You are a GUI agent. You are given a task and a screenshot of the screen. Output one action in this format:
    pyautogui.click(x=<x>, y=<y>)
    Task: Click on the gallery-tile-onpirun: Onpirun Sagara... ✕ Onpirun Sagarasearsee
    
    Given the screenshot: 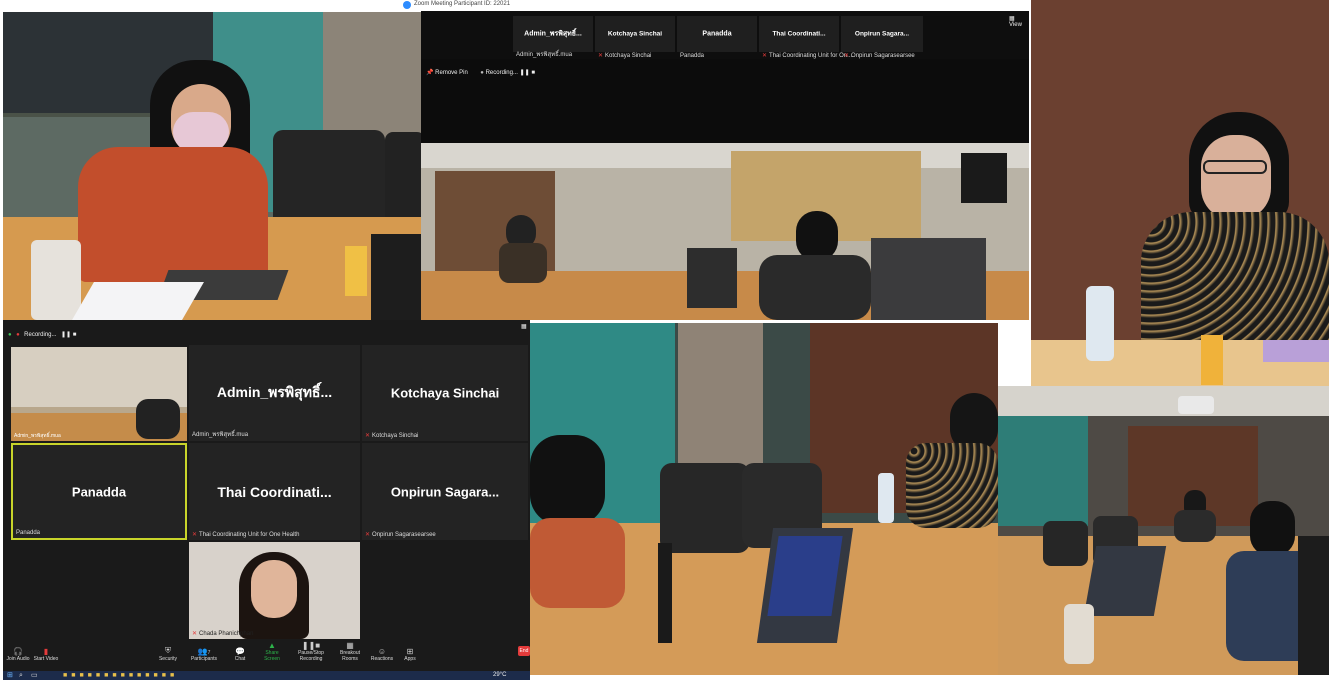 What is the action you would take?
    pyautogui.click(x=445, y=491)
    